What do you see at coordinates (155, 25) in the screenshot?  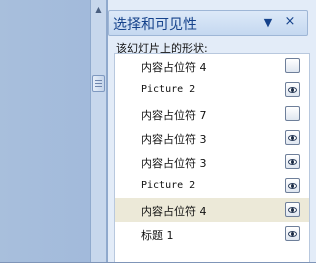 I see `pane-title: 选择和可见性` at bounding box center [155, 25].